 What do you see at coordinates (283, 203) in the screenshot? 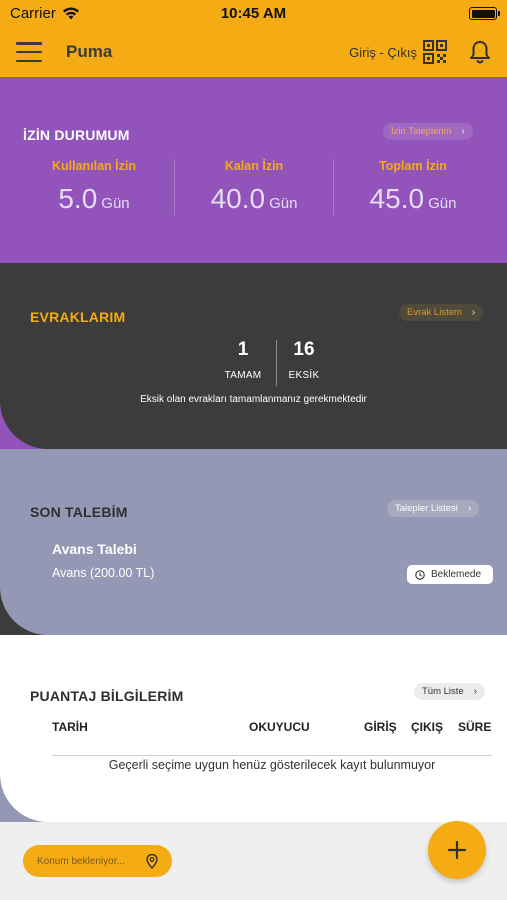
I see `remaining-leave-unit: Gün` at bounding box center [283, 203].